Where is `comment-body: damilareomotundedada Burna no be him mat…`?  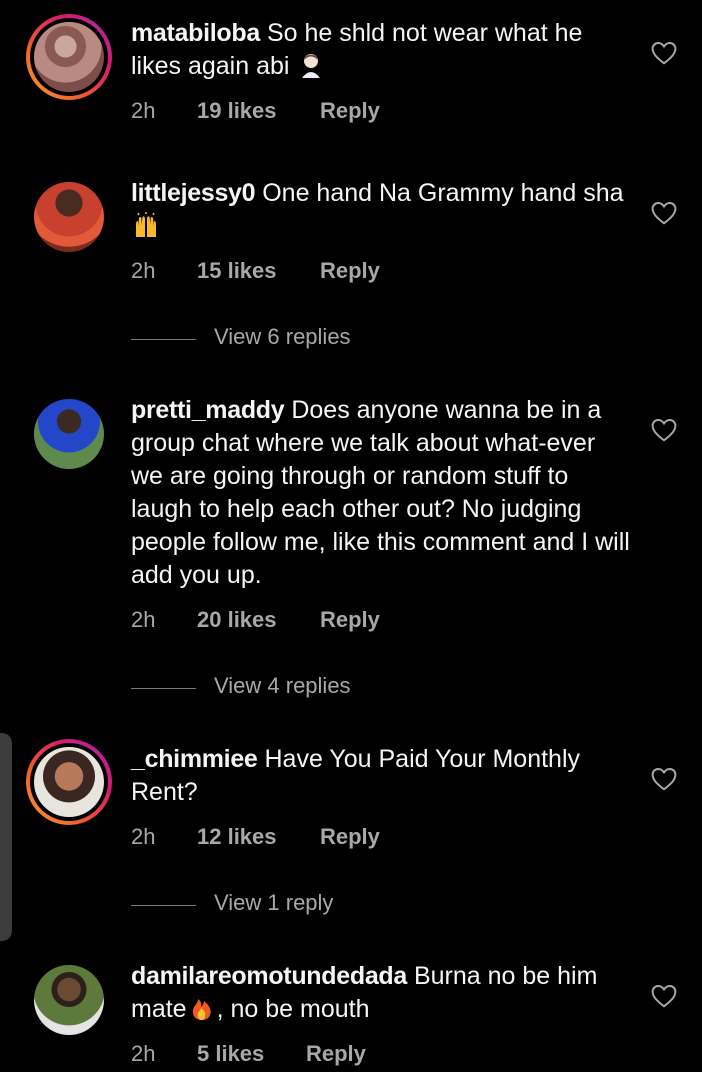 comment-body: damilareomotundedada Burna no be him mat… is located at coordinates (381, 993).